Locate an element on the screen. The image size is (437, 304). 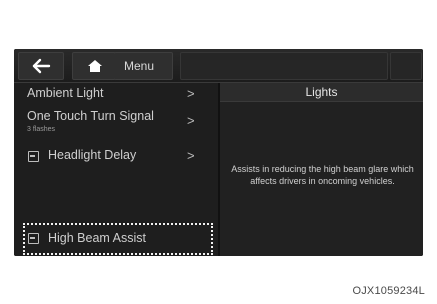
topbar-blank-area is located at coordinates (284, 66).